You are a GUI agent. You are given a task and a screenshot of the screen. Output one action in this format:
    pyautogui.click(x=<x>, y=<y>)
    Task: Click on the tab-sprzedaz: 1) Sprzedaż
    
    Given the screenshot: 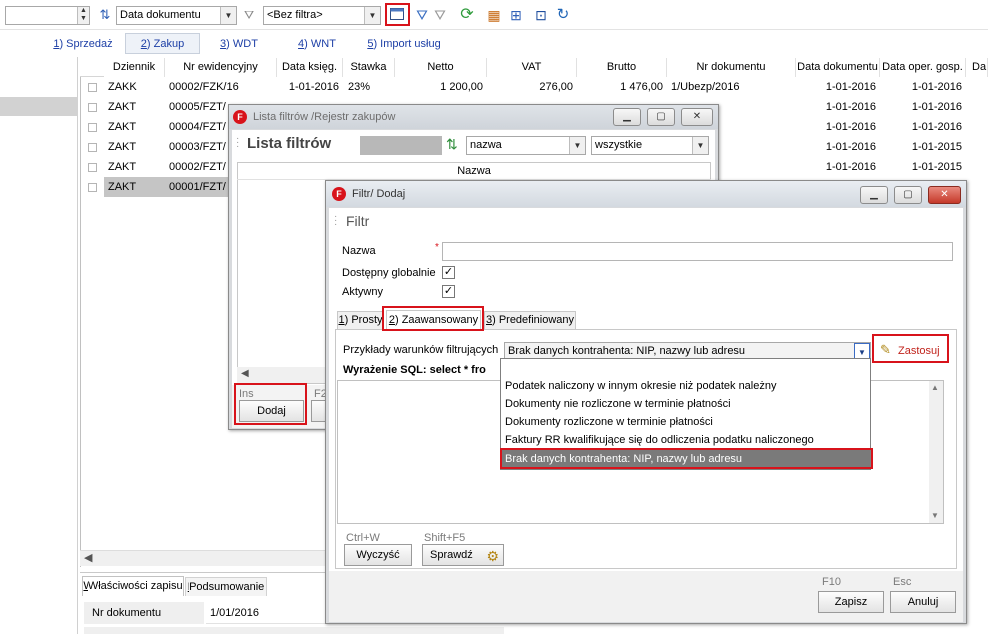 What is the action you would take?
    pyautogui.click(x=83, y=44)
    